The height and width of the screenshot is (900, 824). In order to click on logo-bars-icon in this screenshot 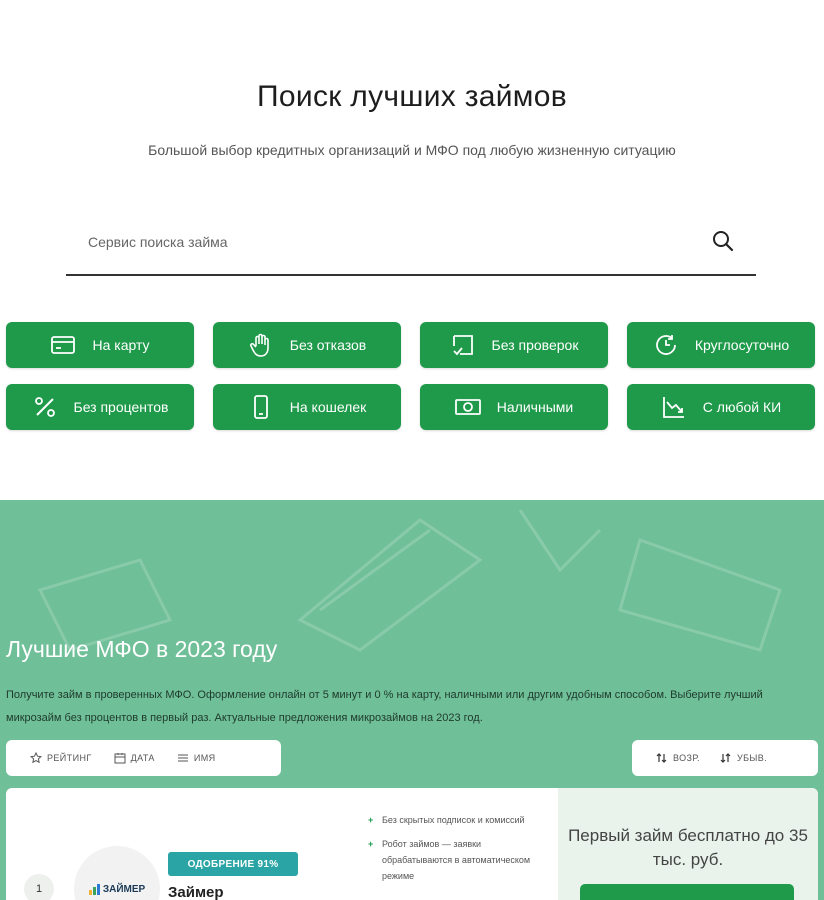, I will do `click(94, 889)`.